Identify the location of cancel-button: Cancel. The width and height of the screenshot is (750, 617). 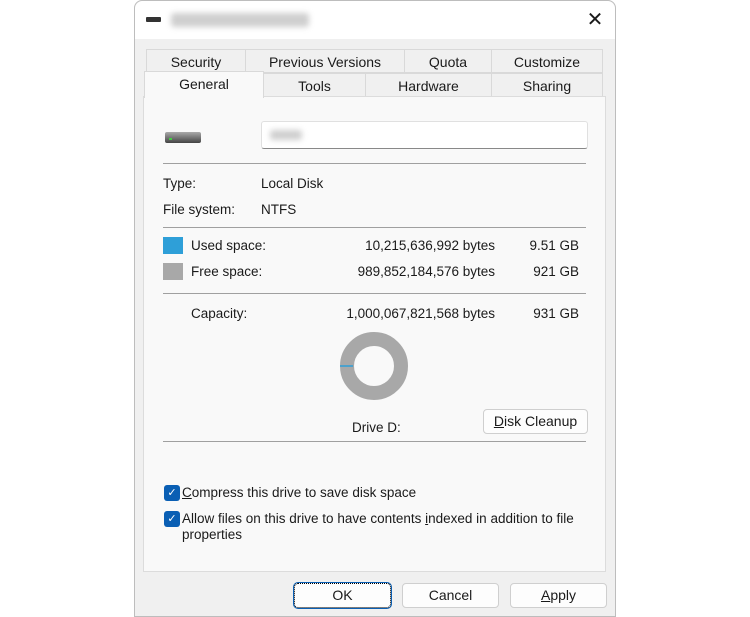
(450, 595).